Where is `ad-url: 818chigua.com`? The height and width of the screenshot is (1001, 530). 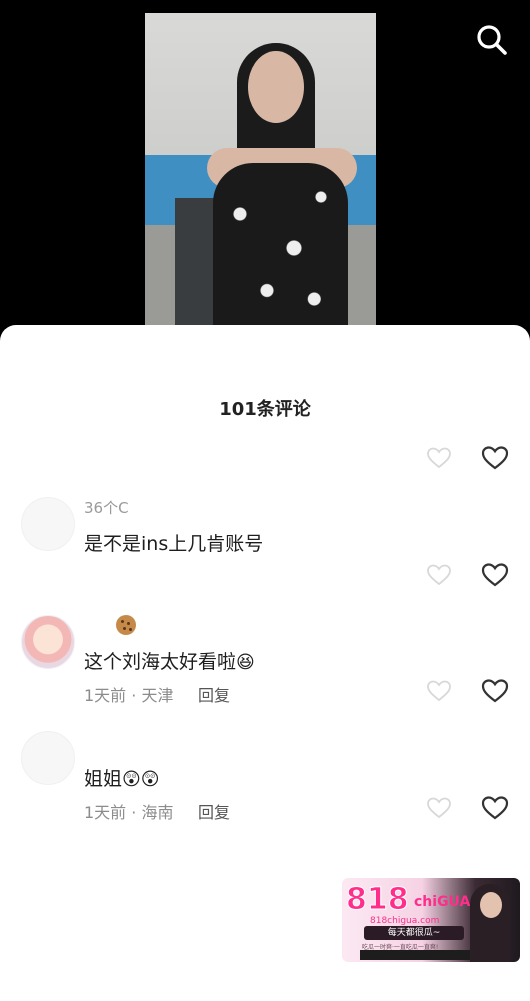
ad-url: 818chigua.com is located at coordinates (405, 921).